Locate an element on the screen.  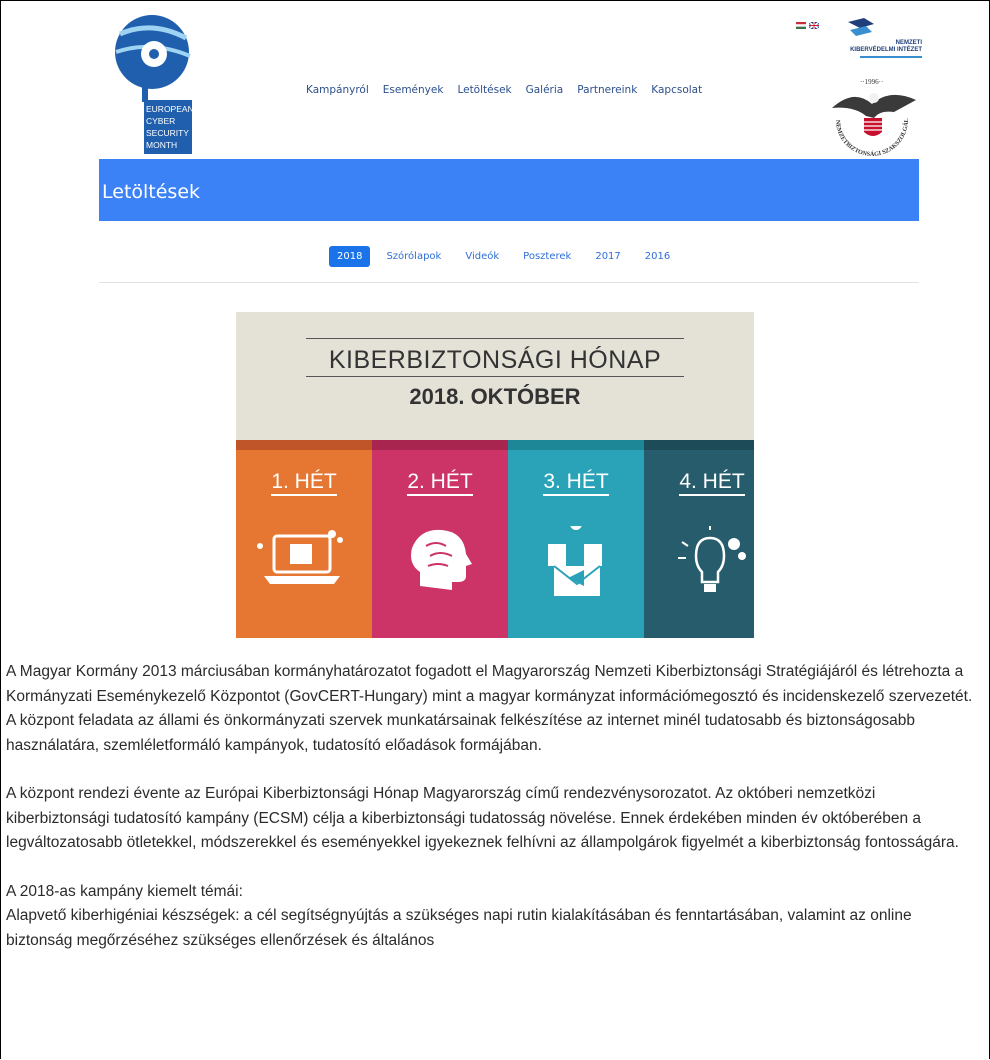
tab-poszterek: Poszterek is located at coordinates (547, 256).